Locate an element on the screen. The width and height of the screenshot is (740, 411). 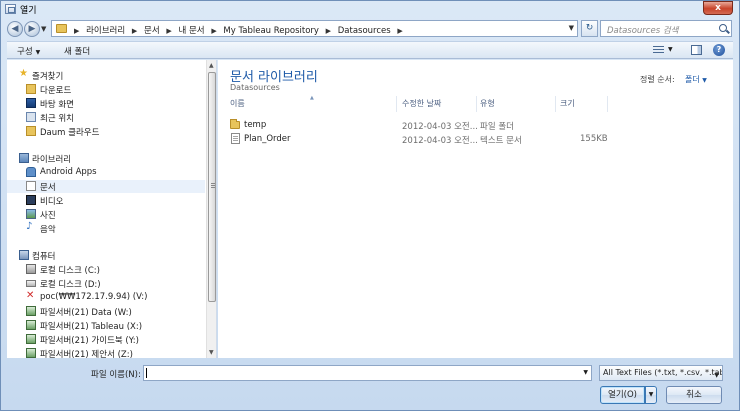
file-size: 155KB is located at coordinates (594, 139).